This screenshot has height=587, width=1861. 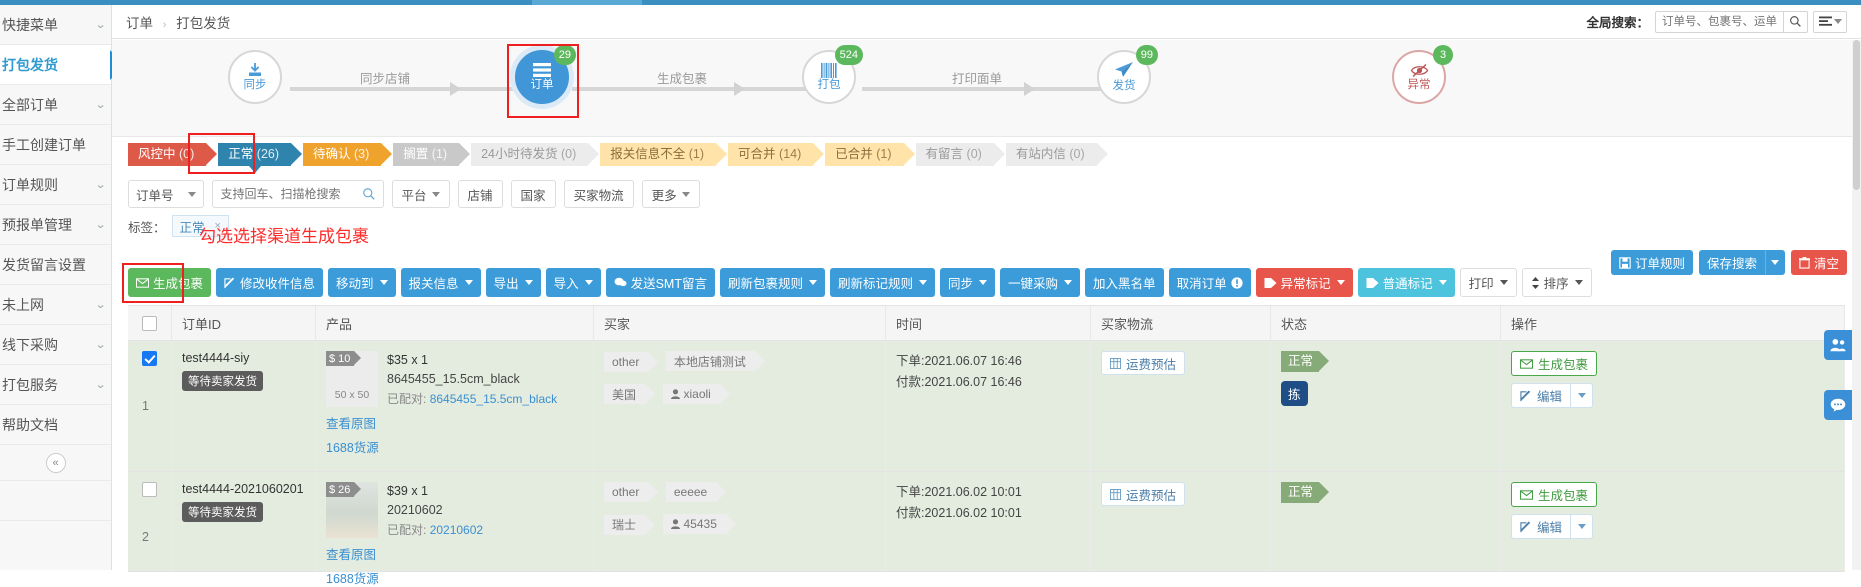 What do you see at coordinates (416, 154) in the screenshot?
I see `tab-label: 搁置` at bounding box center [416, 154].